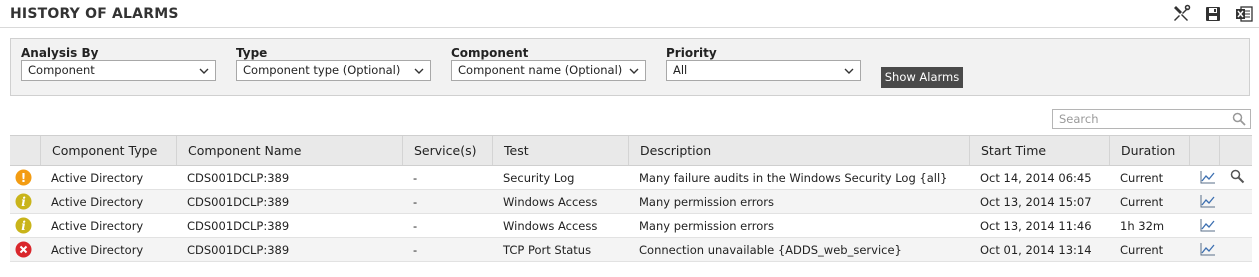 The image size is (1259, 277). Describe the element at coordinates (447, 150) in the screenshot. I see `column-header: Service(s)` at that location.